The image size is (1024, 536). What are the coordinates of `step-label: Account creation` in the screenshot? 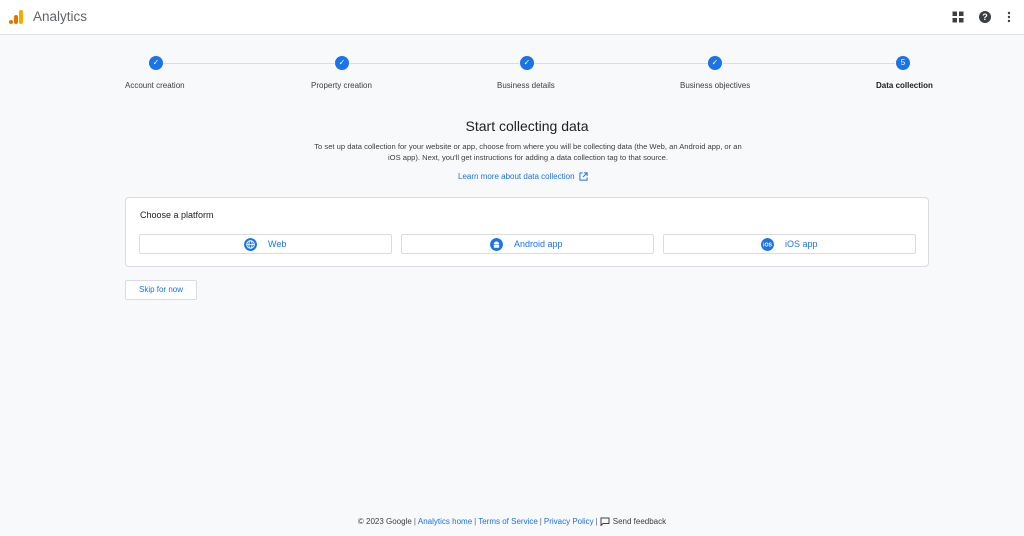 It's located at (155, 85).